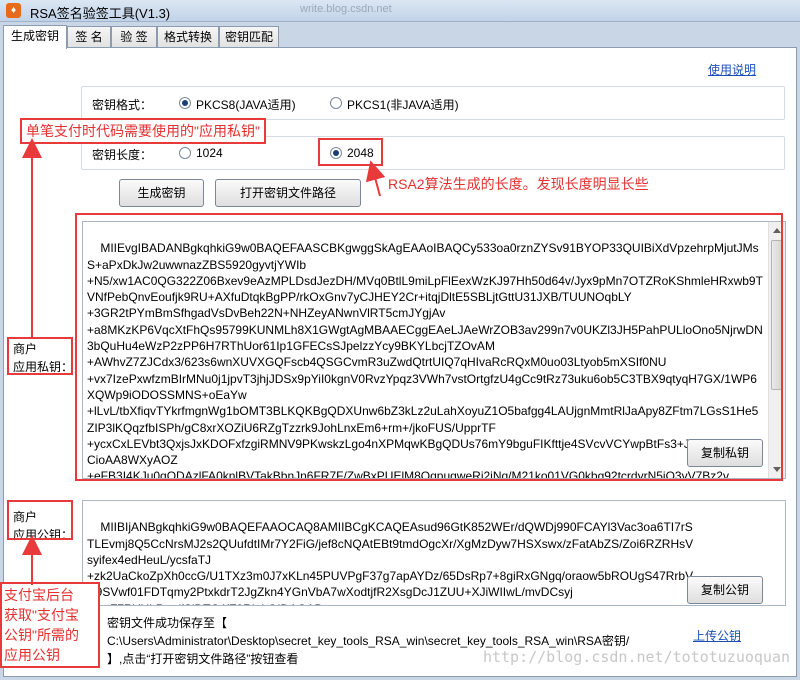  Describe the element at coordinates (35, 37) in the screenshot. I see `tab-generate-key: 生成密钥` at that location.